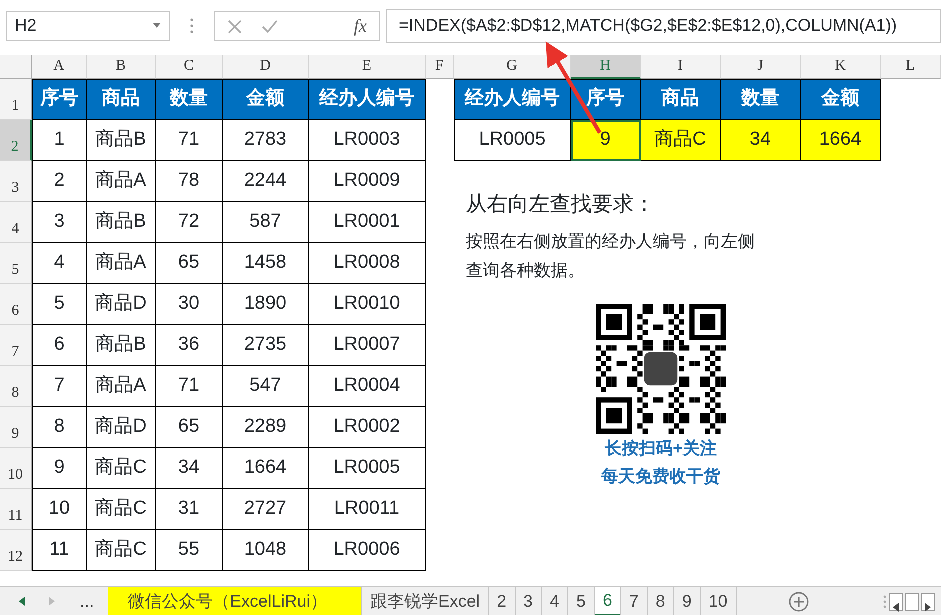 The width and height of the screenshot is (941, 615). I want to click on table-cell: 1890, so click(266, 304).